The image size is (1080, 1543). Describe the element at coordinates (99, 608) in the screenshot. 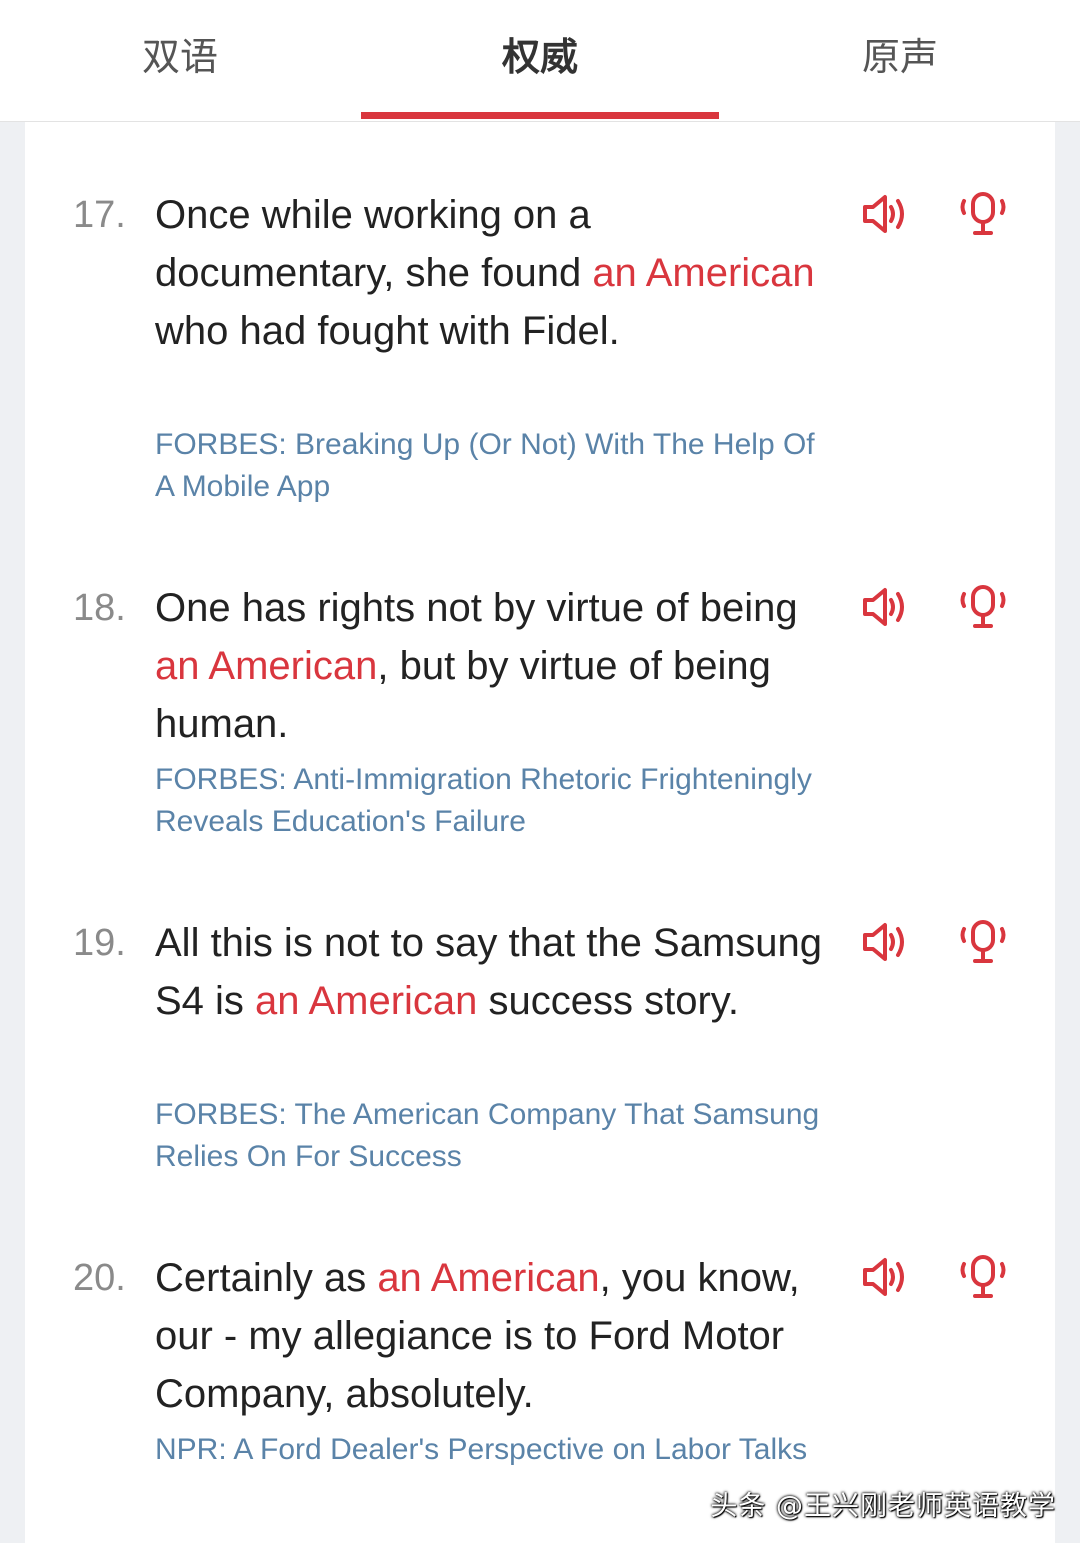

I see `sentence-number: 18.` at that location.